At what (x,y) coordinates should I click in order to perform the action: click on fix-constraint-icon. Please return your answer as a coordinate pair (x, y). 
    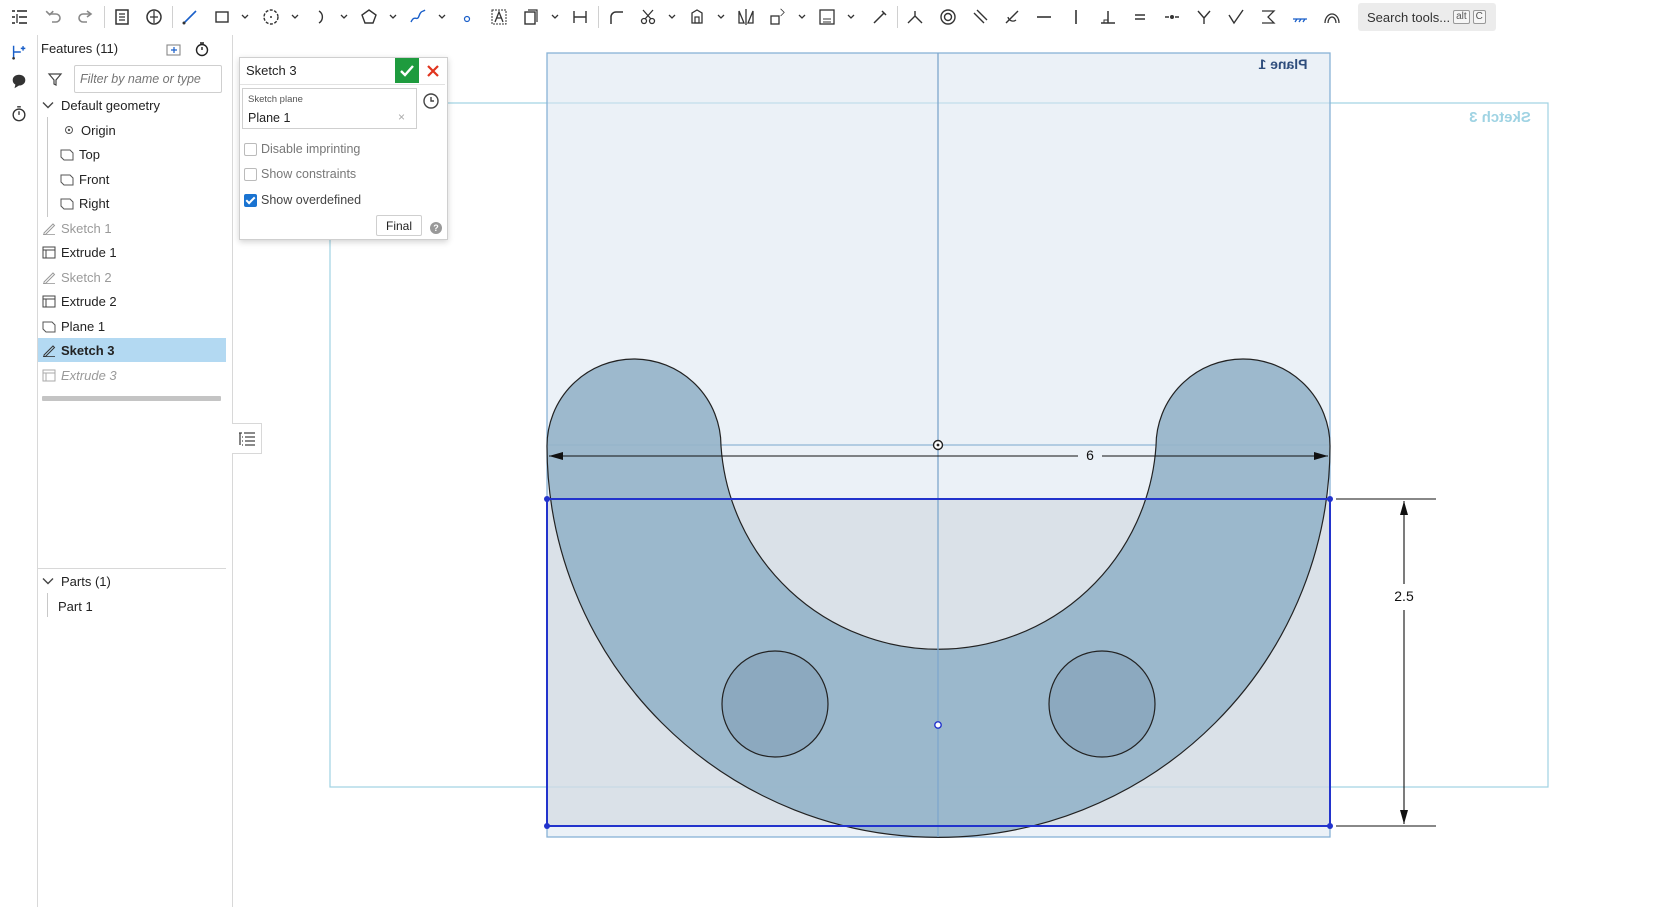
    Looking at the image, I should click on (1300, 17).